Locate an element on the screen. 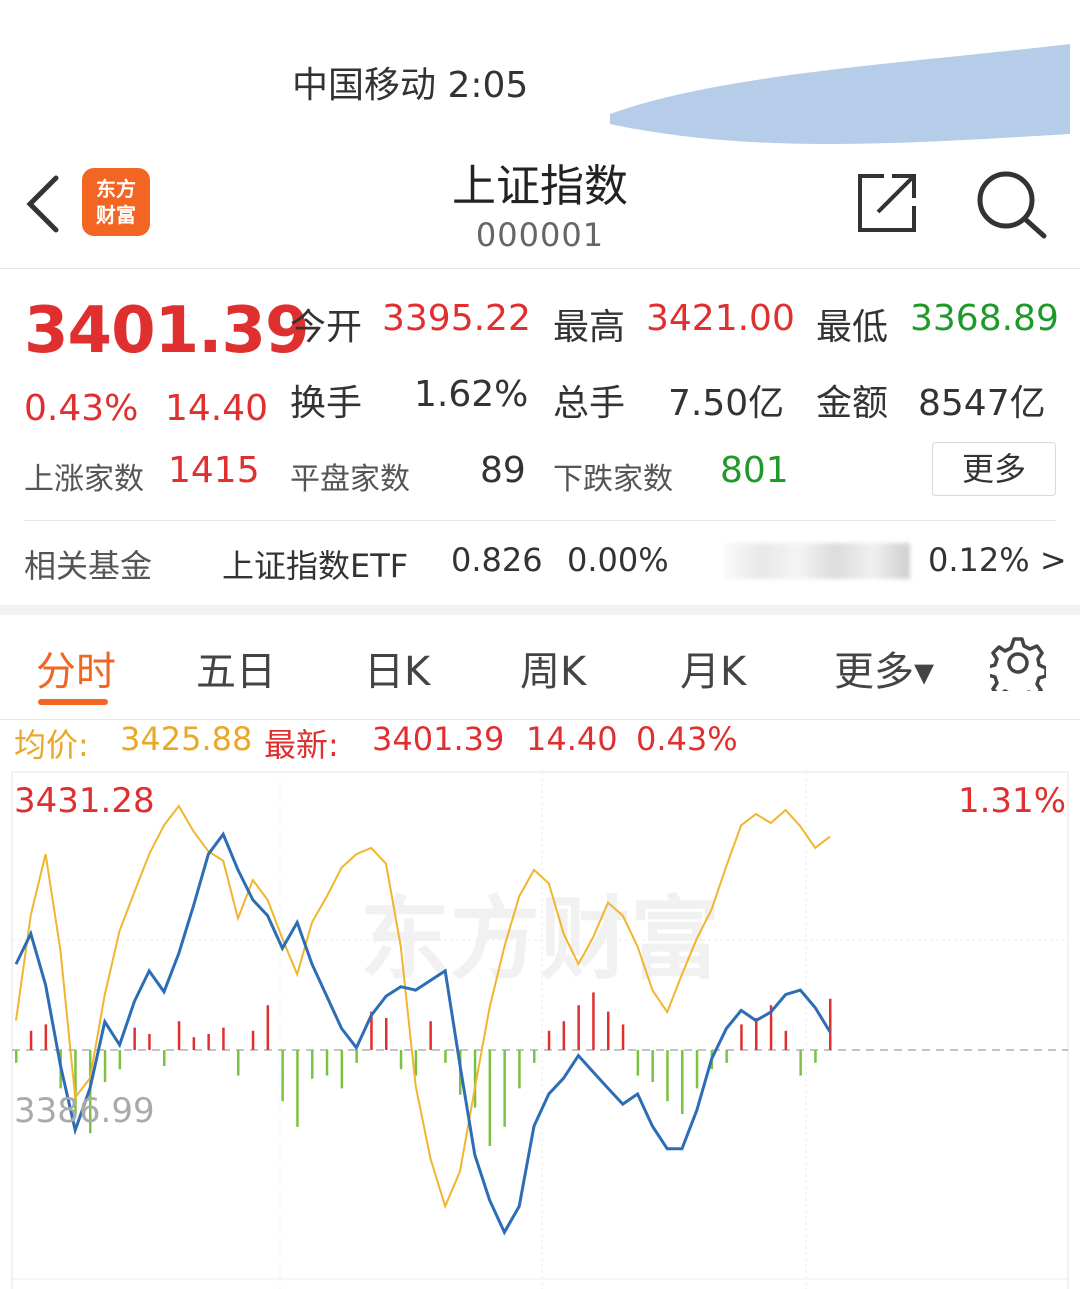  avg-price-label: 均价: is located at coordinates (51, 745).